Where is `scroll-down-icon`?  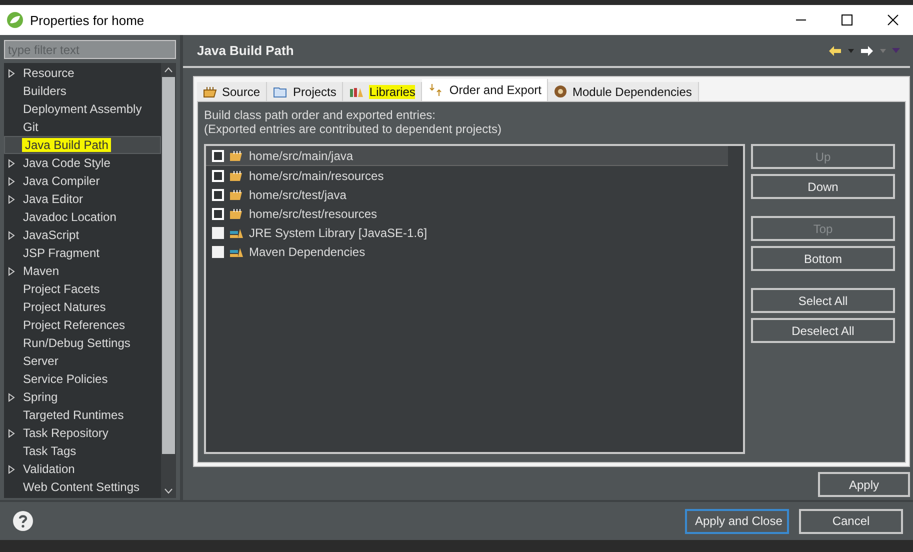
scroll-down-icon is located at coordinates (168, 491).